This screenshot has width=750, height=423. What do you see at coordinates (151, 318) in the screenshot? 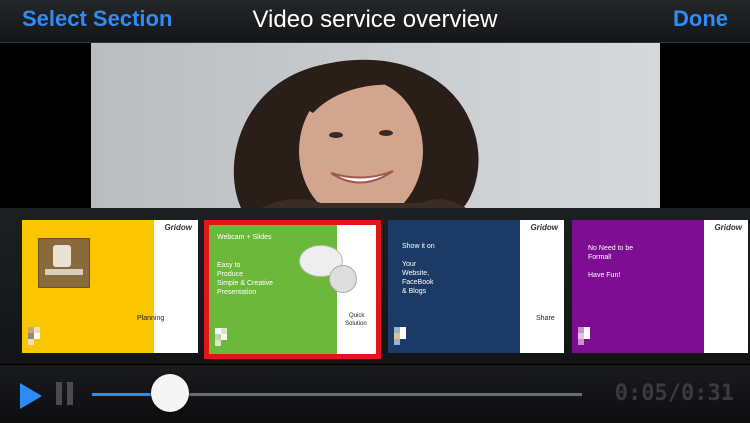
I see `slide-caption: Planning` at bounding box center [151, 318].